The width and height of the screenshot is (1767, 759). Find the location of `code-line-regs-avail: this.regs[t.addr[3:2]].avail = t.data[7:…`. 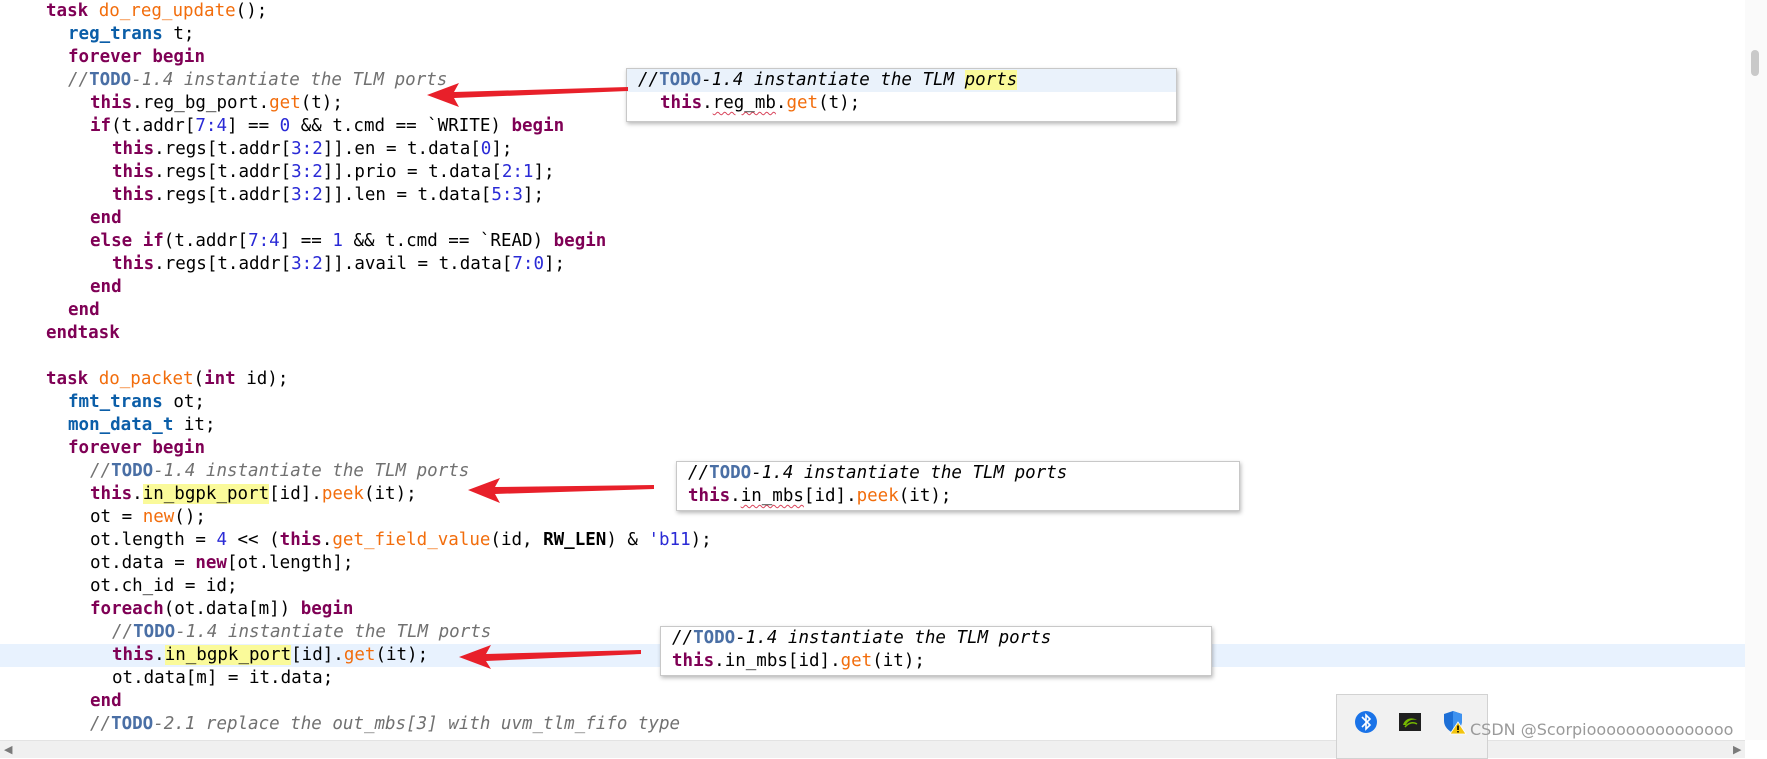

code-line-regs-avail: this.regs[t.addr[3:2]].avail = t.data[7:… is located at coordinates (282, 264).